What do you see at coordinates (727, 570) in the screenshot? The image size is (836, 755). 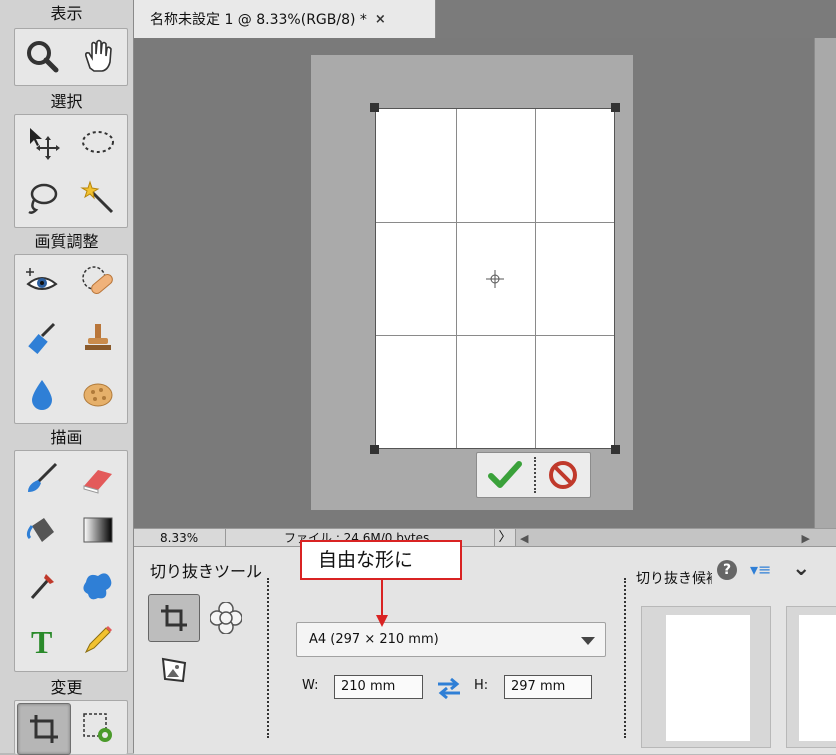 I see `help-icon: ?` at bounding box center [727, 570].